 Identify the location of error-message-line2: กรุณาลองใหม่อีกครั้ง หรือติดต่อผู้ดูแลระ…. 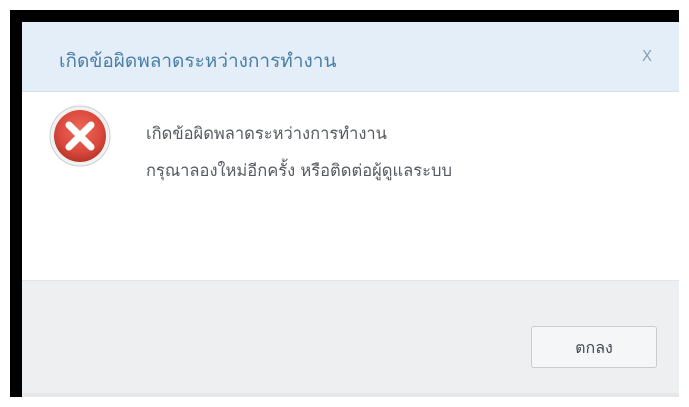
(299, 170).